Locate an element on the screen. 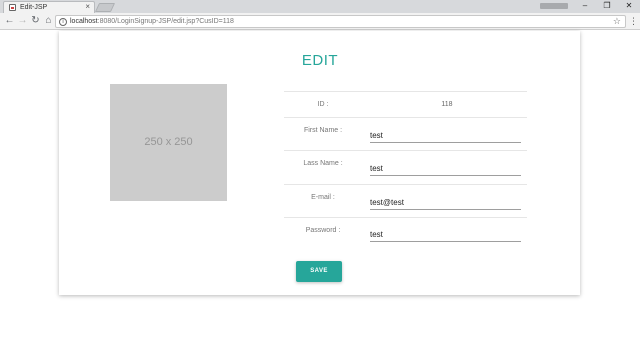  info-icon: i is located at coordinates (63, 22).